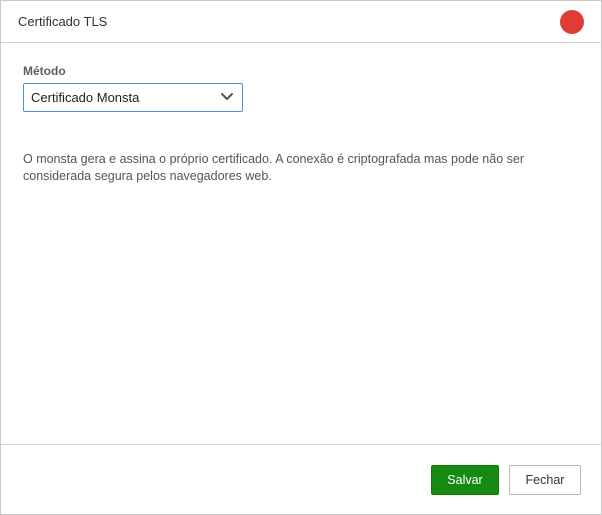 The height and width of the screenshot is (515, 602). What do you see at coordinates (85, 97) in the screenshot?
I see `method-select-value: Certificado Monsta` at bounding box center [85, 97].